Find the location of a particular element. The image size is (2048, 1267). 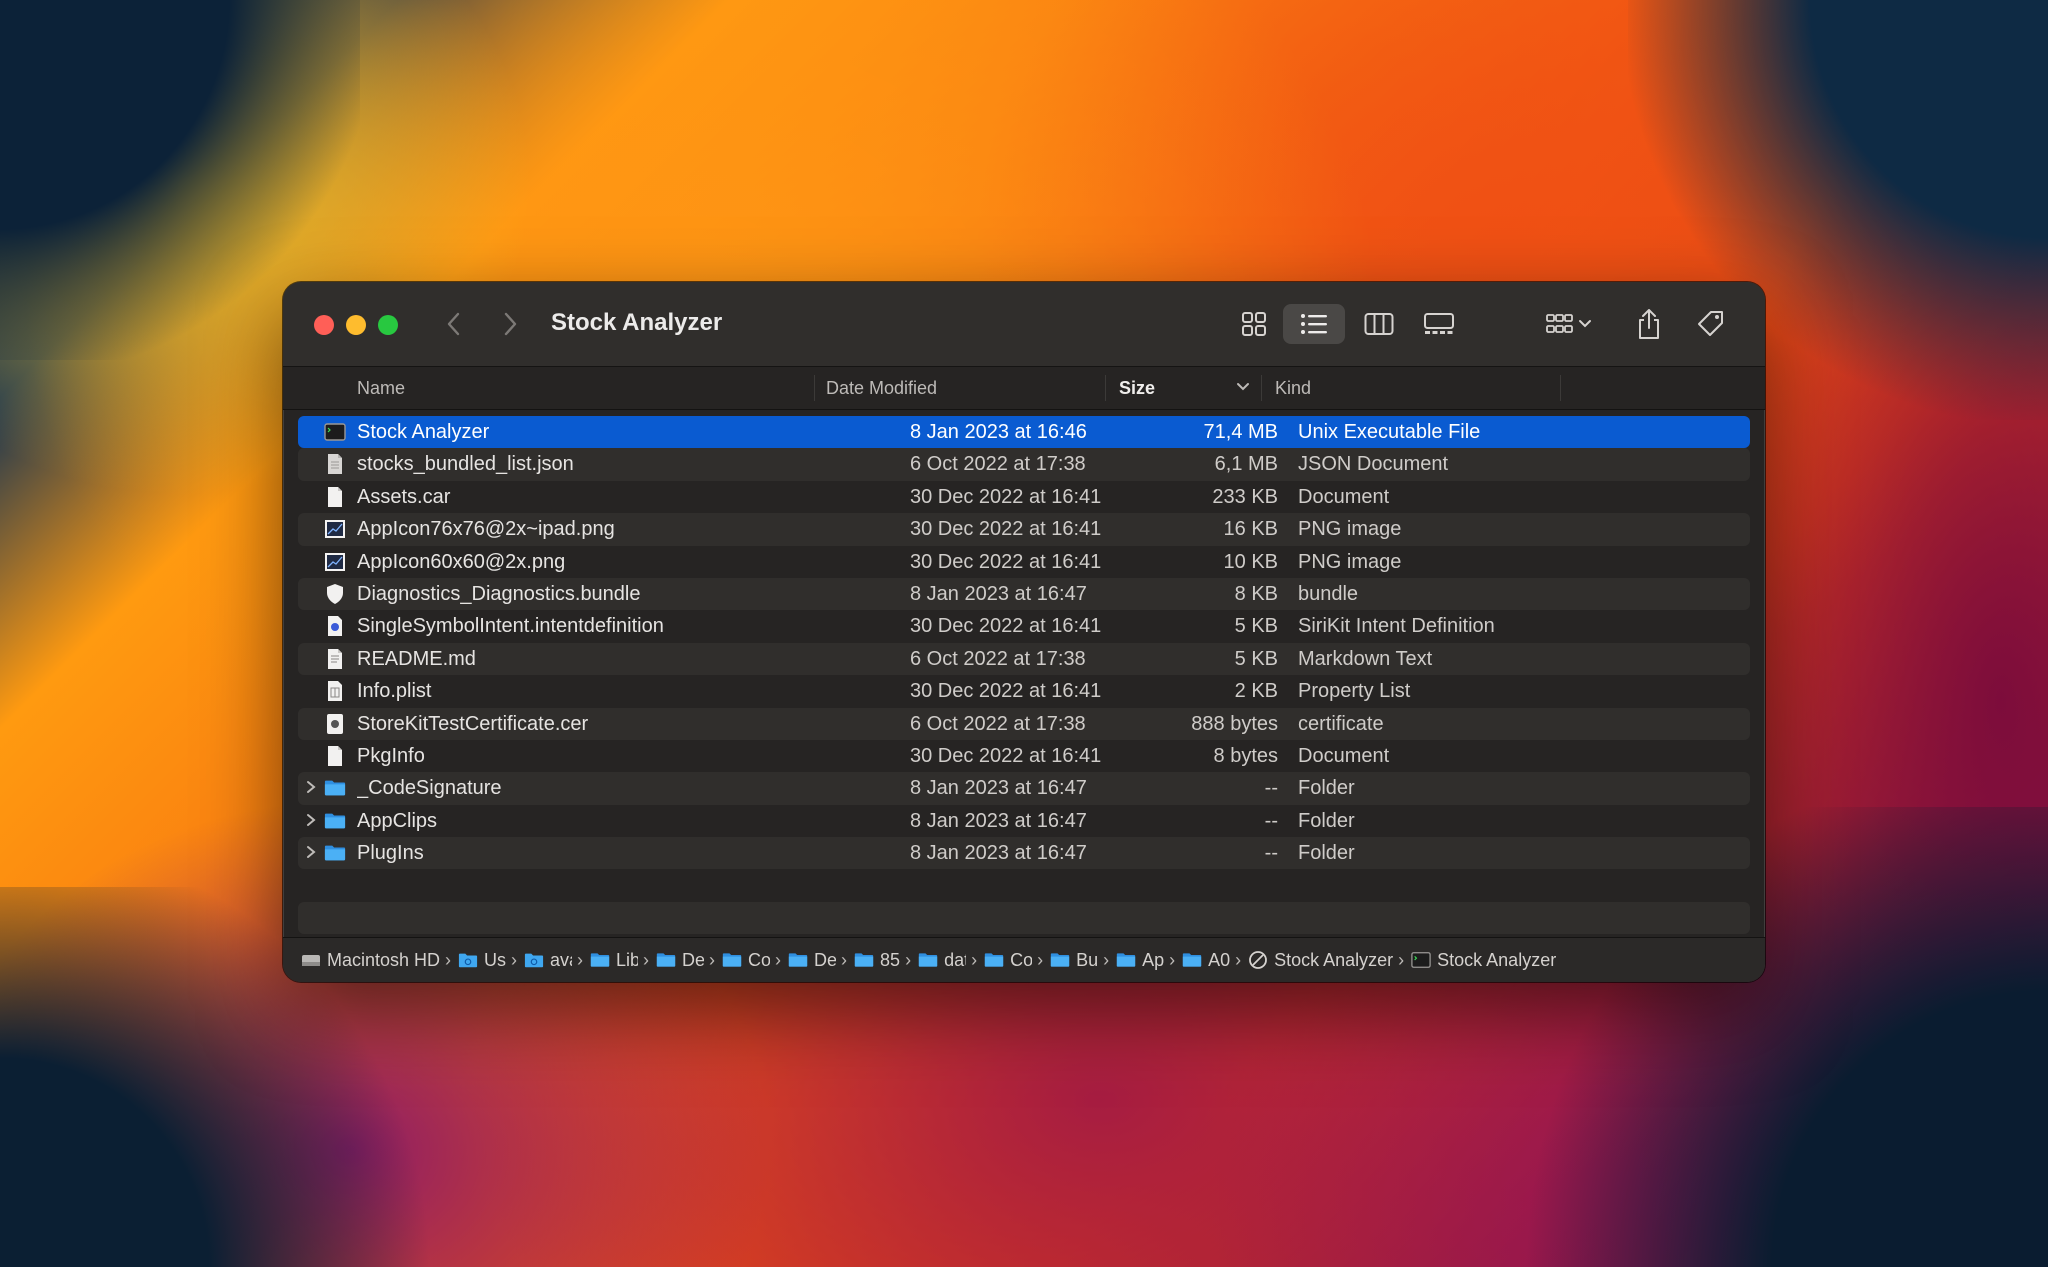

list-view-button is located at coordinates (1314, 324).